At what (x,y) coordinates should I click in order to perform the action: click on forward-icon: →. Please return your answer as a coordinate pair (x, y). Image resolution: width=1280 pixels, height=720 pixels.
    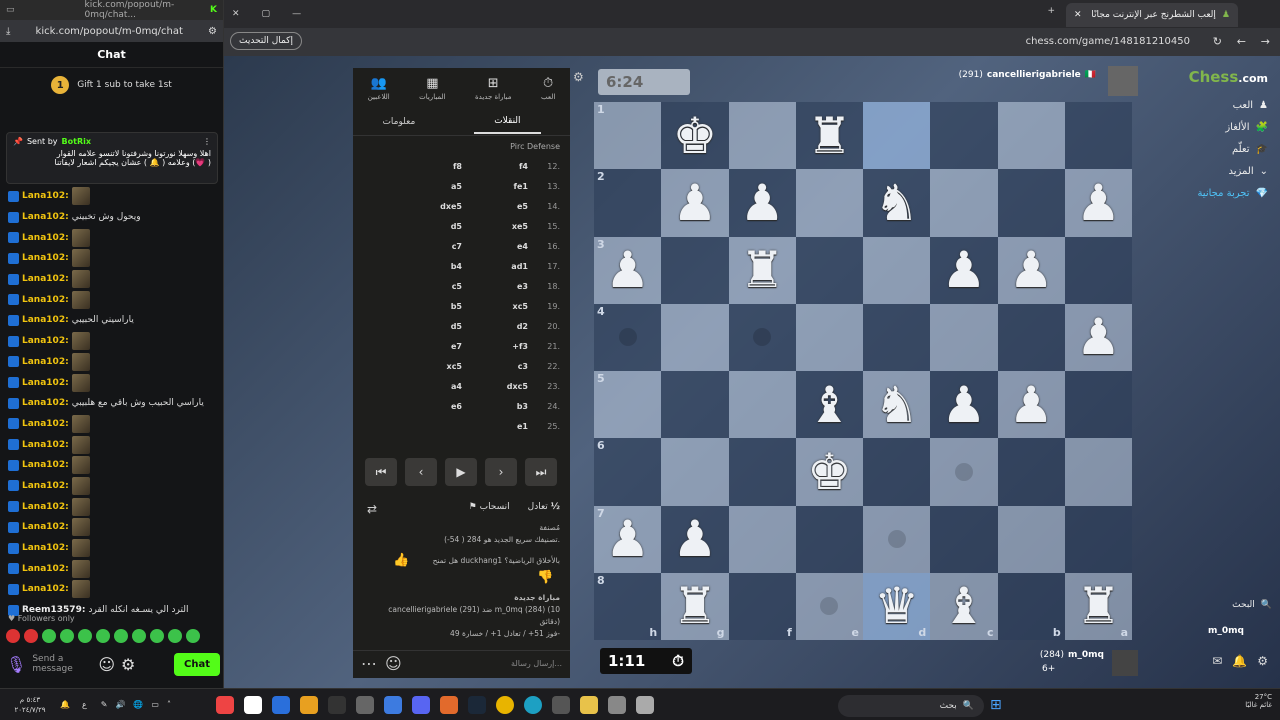
    Looking at the image, I should click on (1265, 41).